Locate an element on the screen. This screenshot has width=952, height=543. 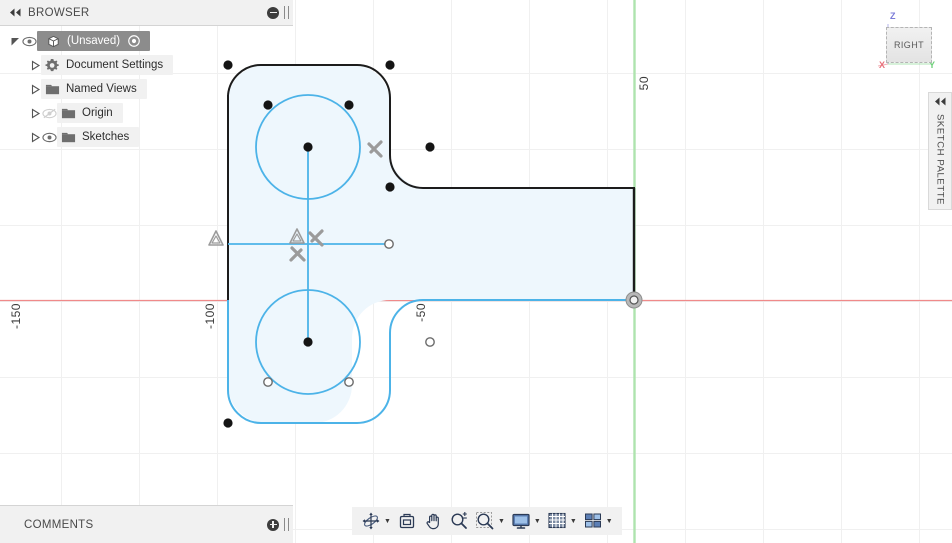
browser-title: BROWSER is located at coordinates (59, 12).